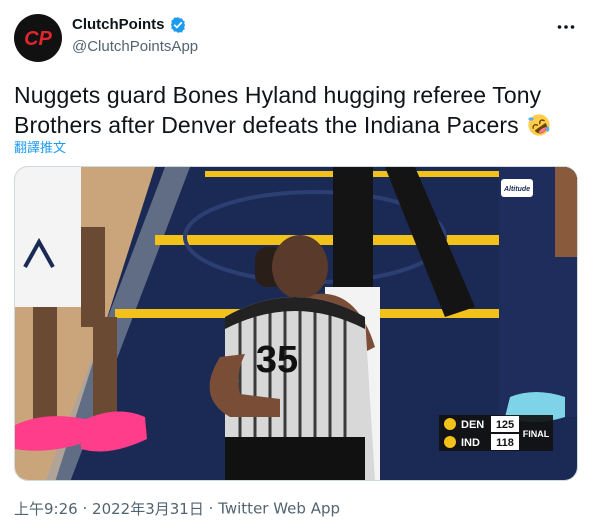 Image resolution: width=593 pixels, height=530 pixels. I want to click on author-block: ClutchPoints @ClutchPointsApp, so click(135, 36).